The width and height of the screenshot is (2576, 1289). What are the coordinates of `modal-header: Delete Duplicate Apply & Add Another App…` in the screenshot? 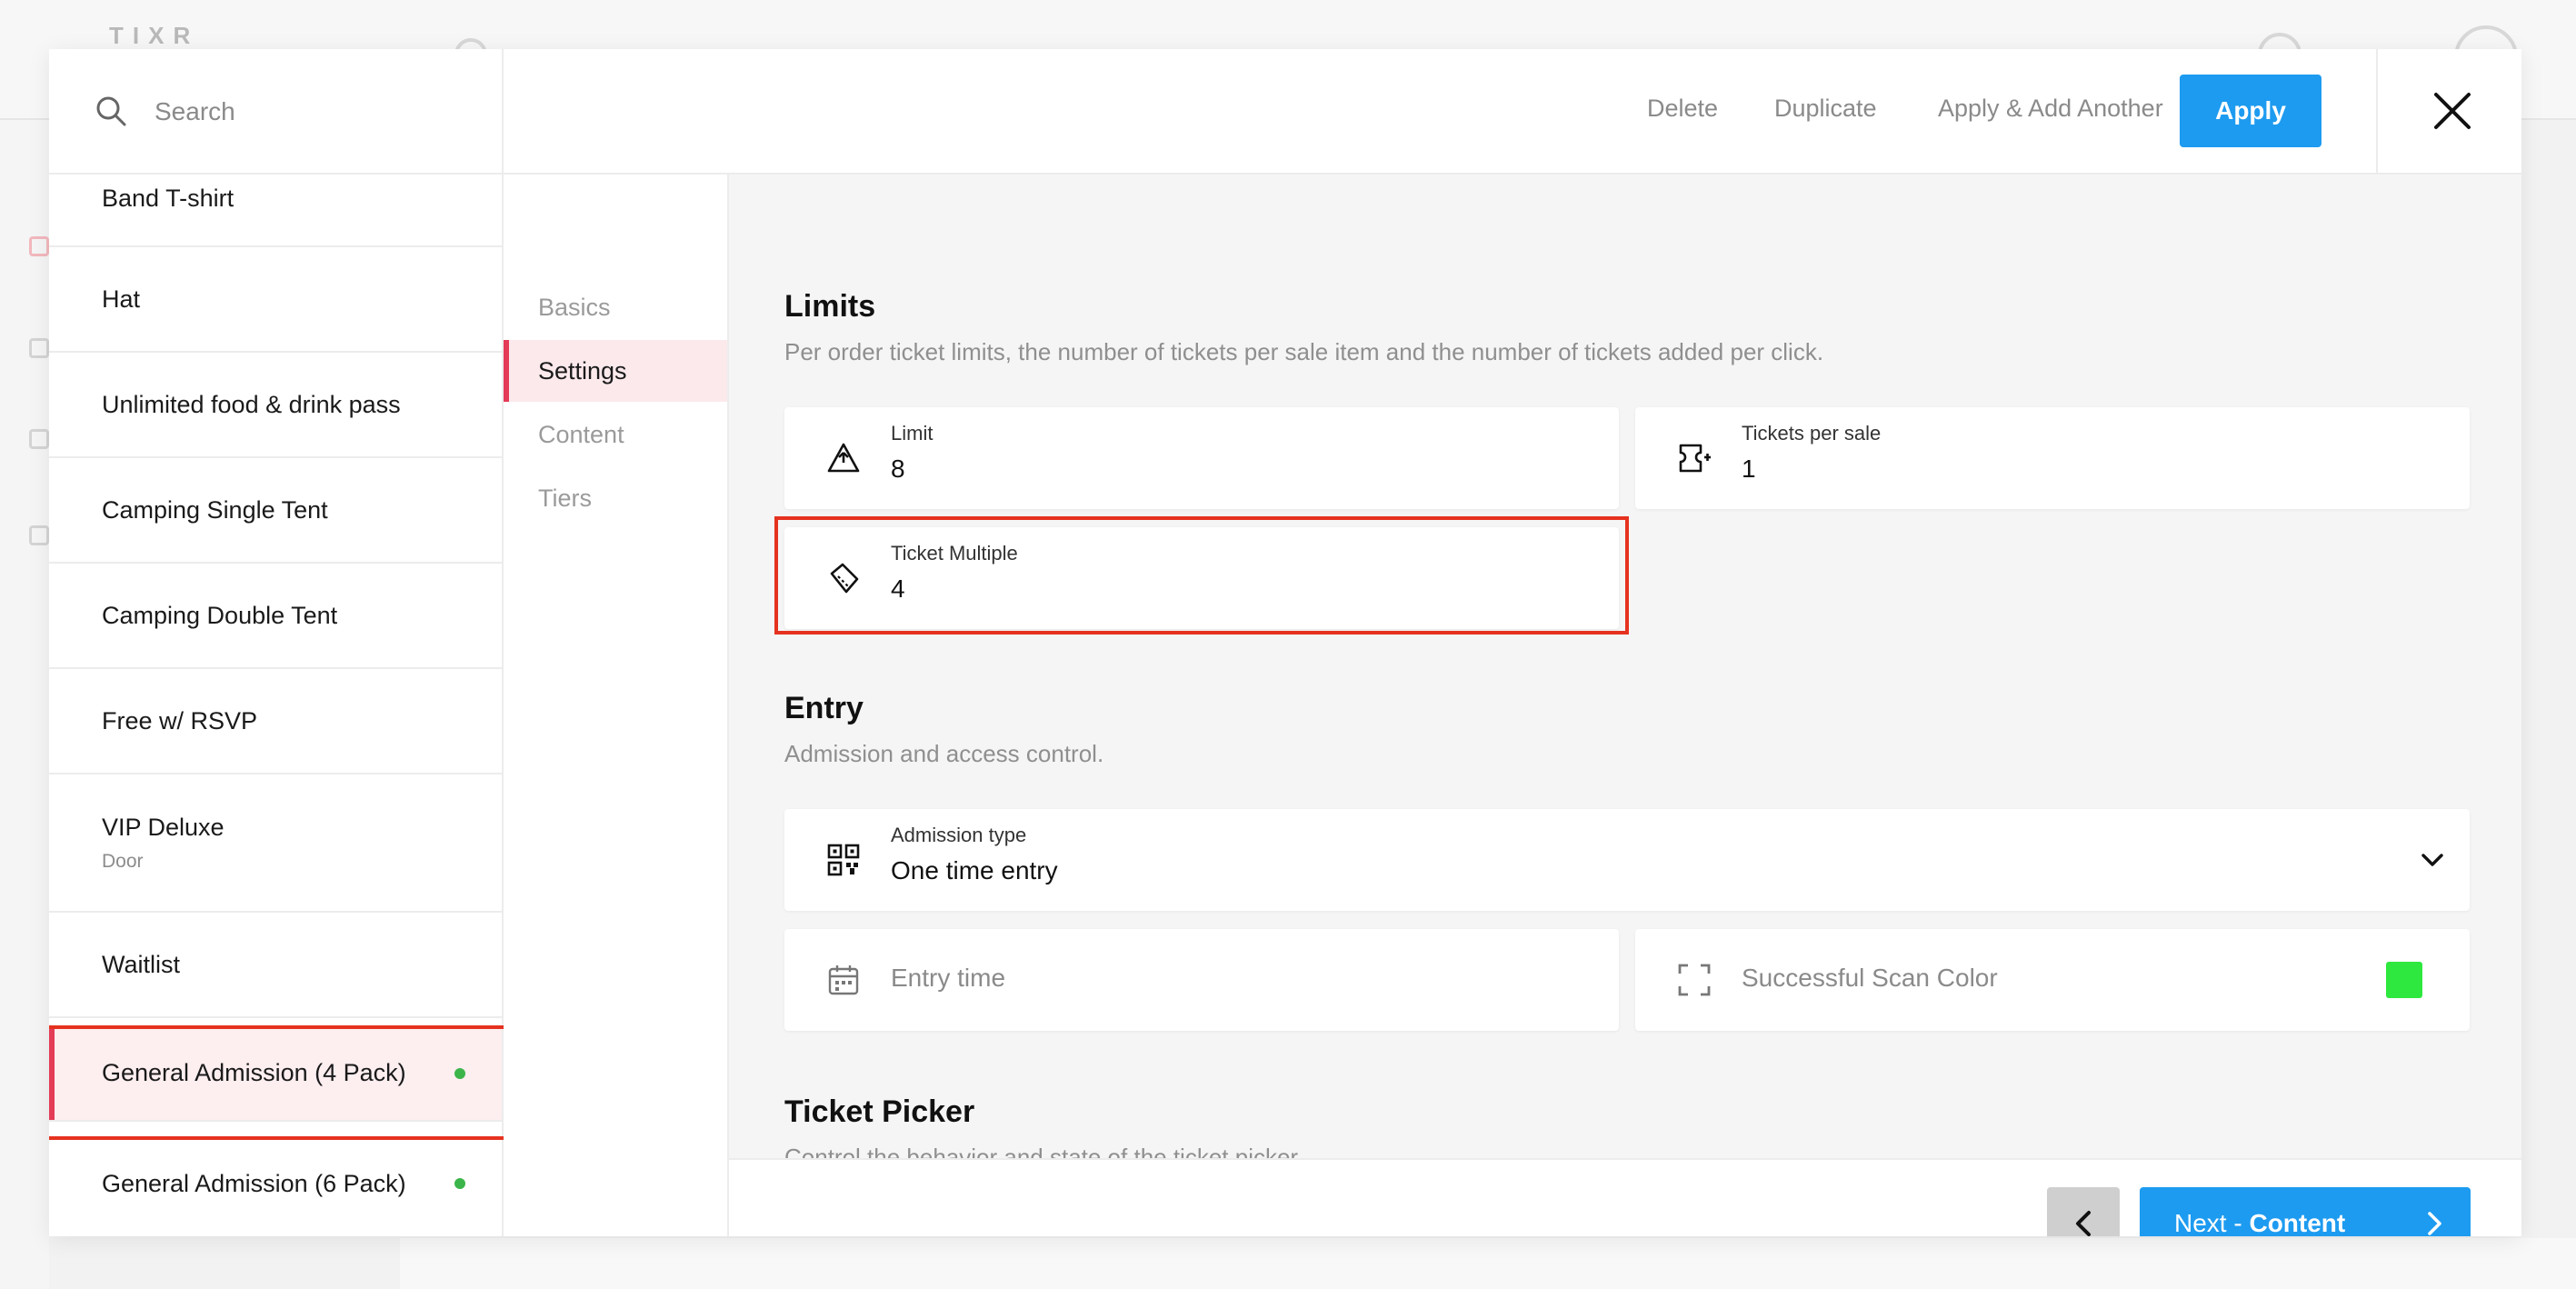 It's located at (1512, 112).